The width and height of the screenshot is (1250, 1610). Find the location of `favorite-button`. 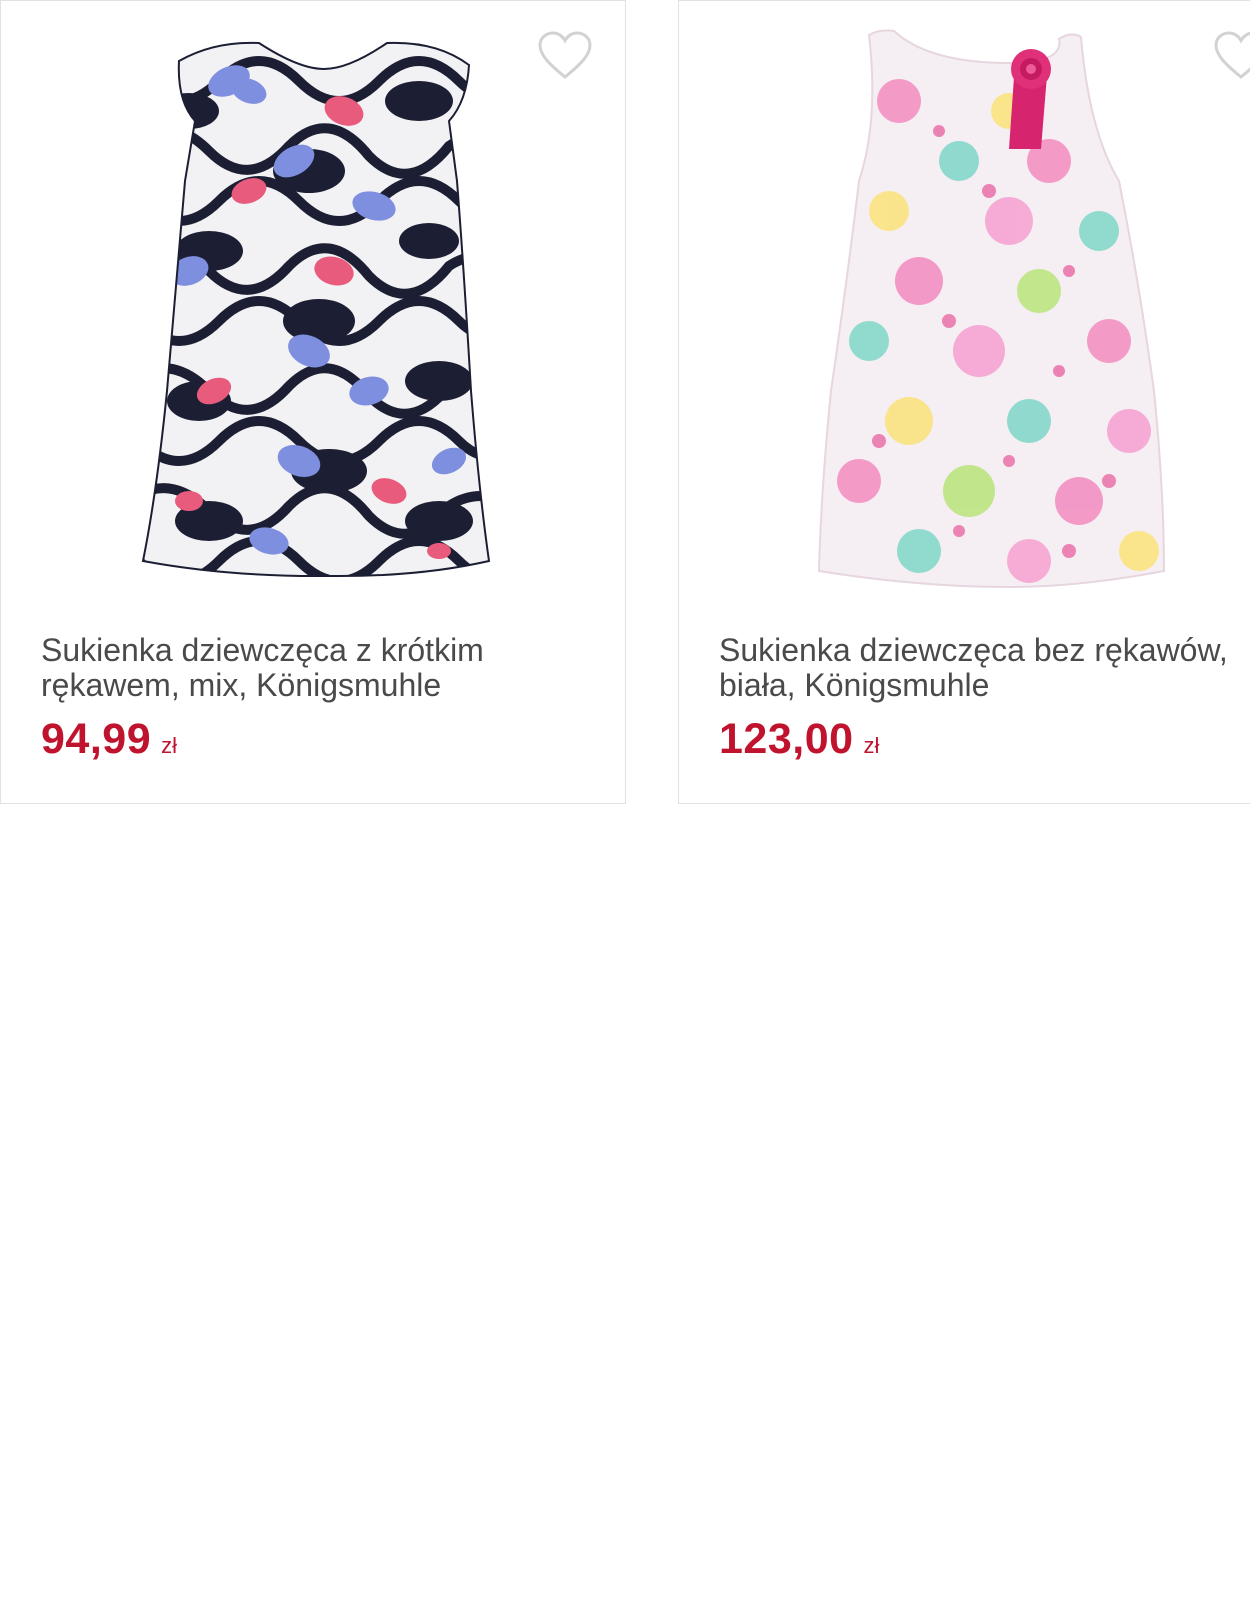

favorite-button is located at coordinates (565, 56).